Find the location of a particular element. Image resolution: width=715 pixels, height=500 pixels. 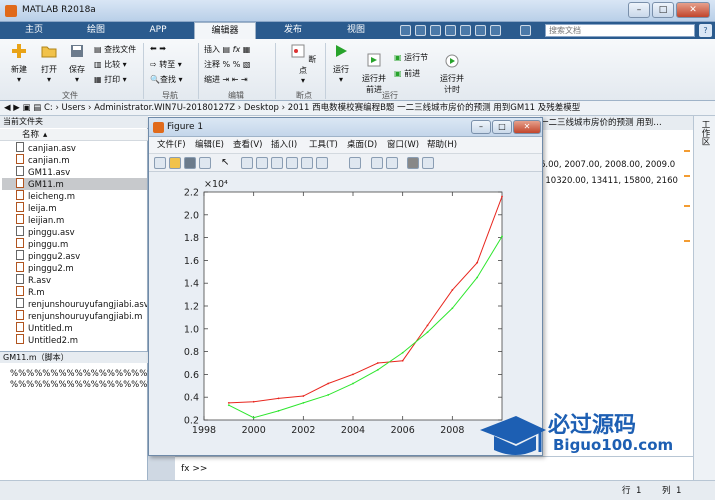

file-list-item: leijian.m is located at coordinates (74, 220).